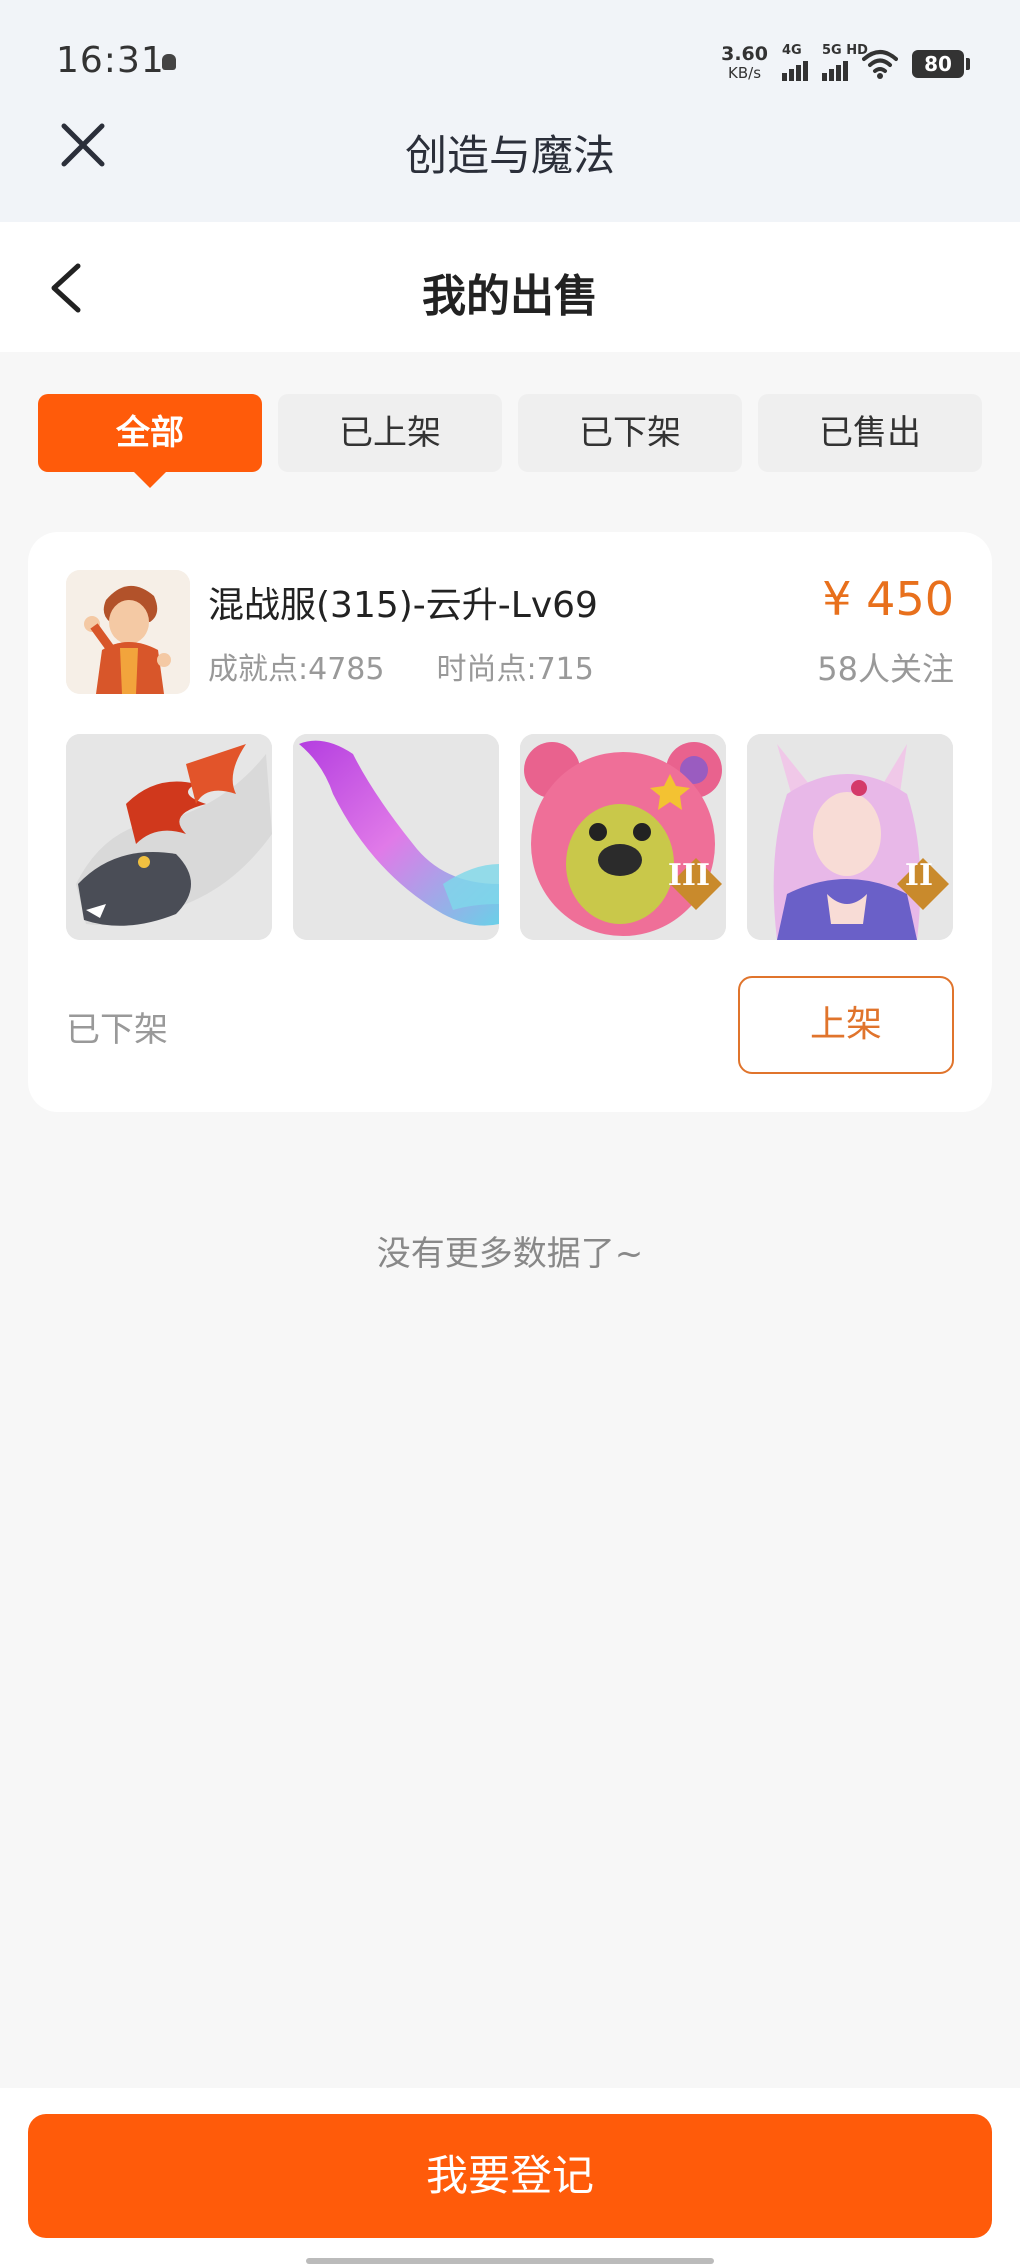  I want to click on pink-bear-image: III, so click(623, 837).